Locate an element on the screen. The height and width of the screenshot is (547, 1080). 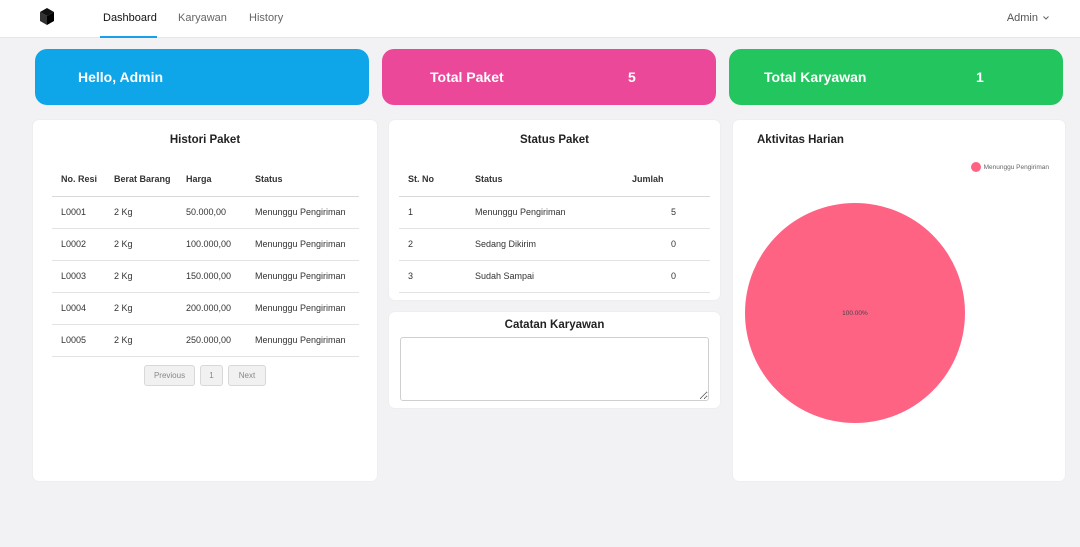
catatan-karyawan-panel: Catatan Karyawan is located at coordinates (554, 360).